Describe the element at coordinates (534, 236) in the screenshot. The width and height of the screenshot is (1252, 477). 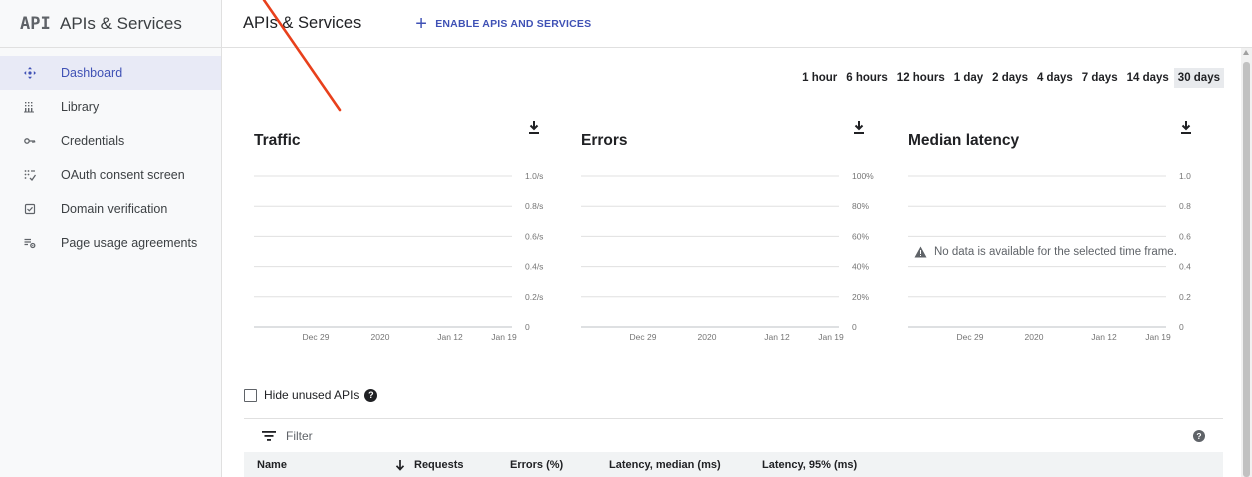
I see `y-tick-label: 0.6/s` at that location.